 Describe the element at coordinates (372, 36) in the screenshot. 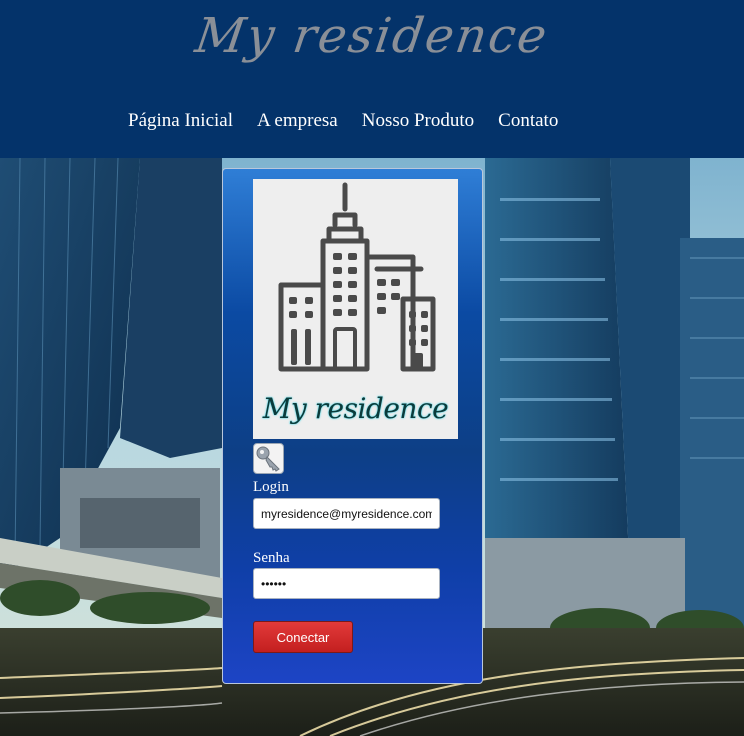

I see `brand-title: My residence` at that location.